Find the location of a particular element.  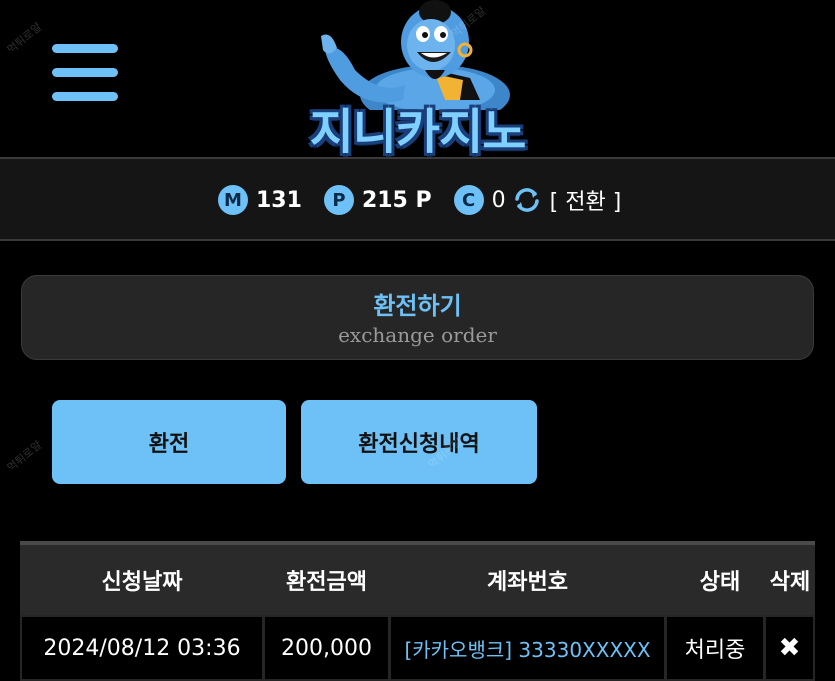

exchange-title-box: 환전하기 exchange order is located at coordinates (417, 317).